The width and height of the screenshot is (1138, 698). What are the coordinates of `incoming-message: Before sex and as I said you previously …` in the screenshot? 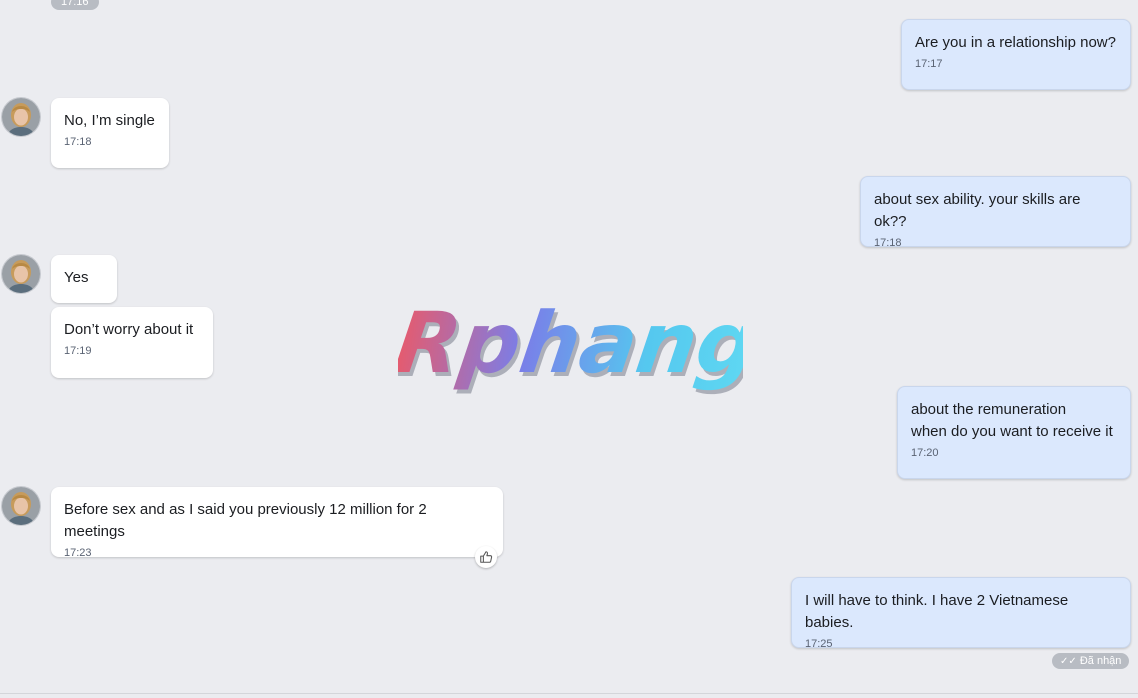 It's located at (277, 523).